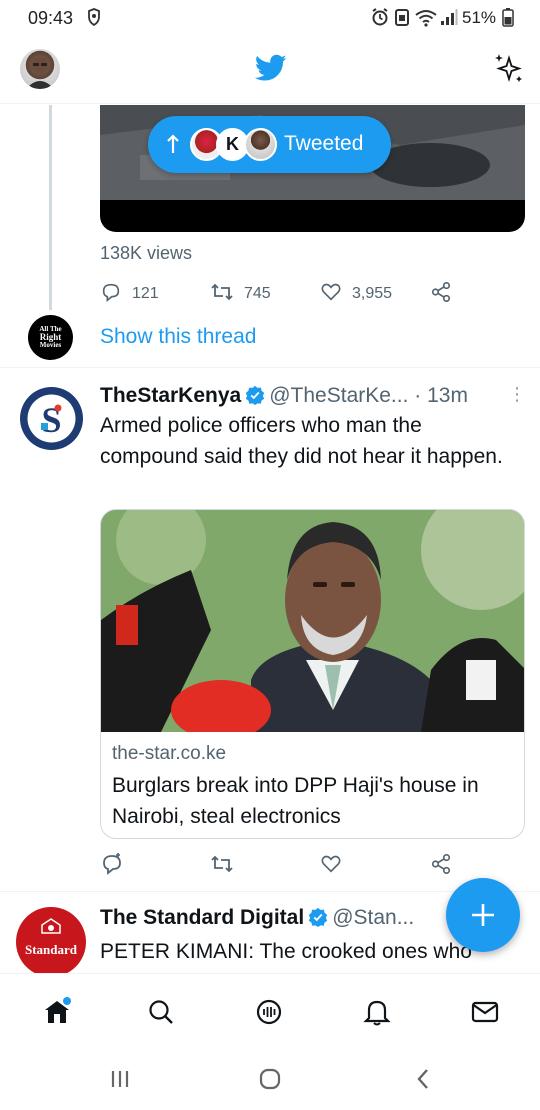 The width and height of the screenshot is (540, 1110). I want to click on new-tweets-label: Tweeted, so click(324, 143).